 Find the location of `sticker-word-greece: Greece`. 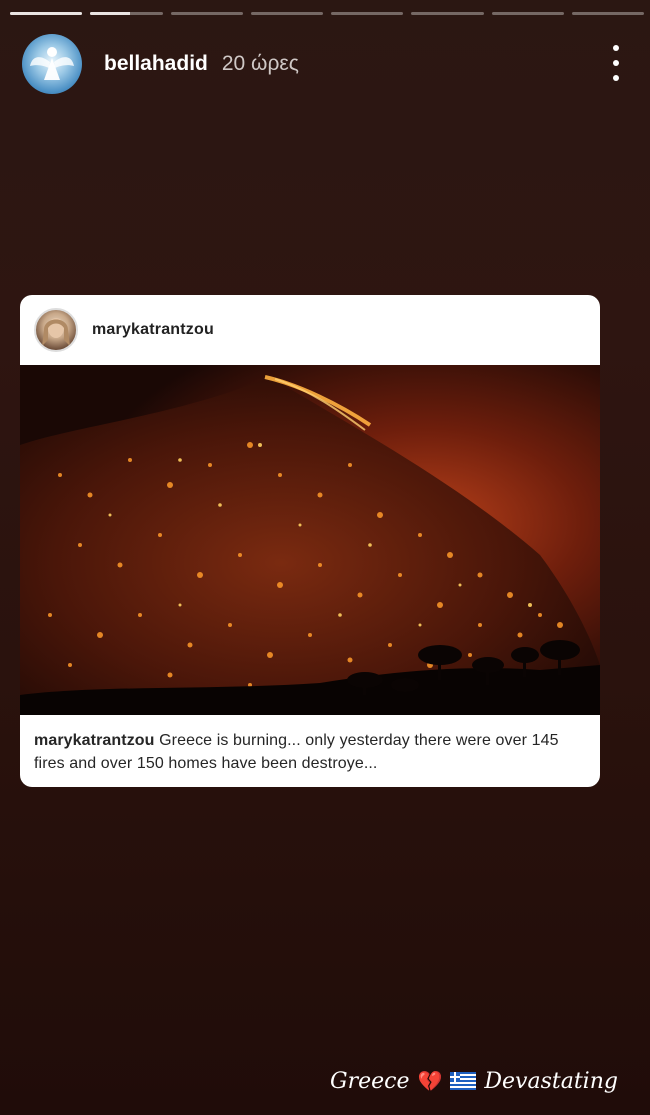

sticker-word-greece: Greece is located at coordinates (370, 1081).